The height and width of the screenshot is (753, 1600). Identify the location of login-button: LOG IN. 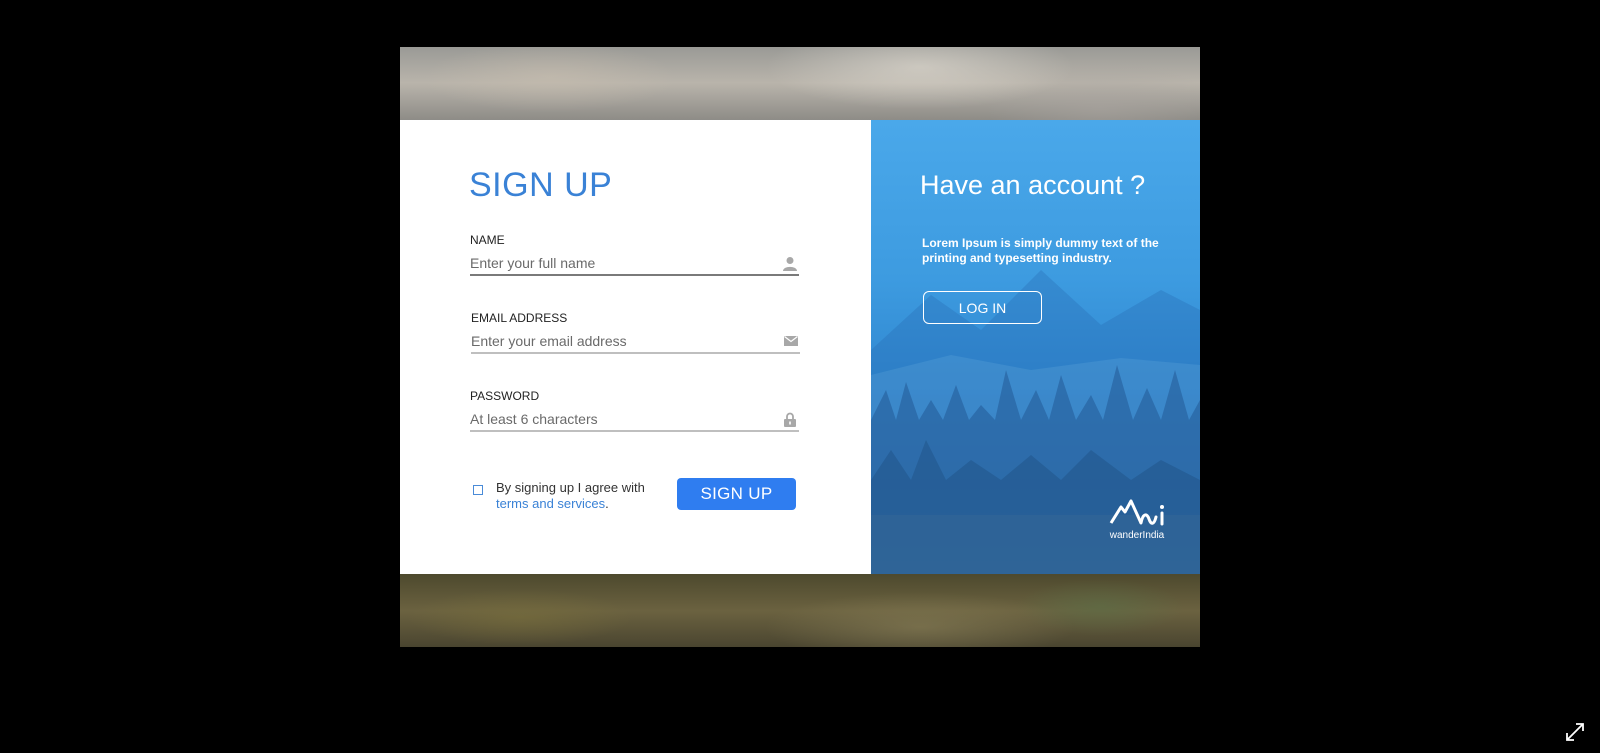
(982, 307).